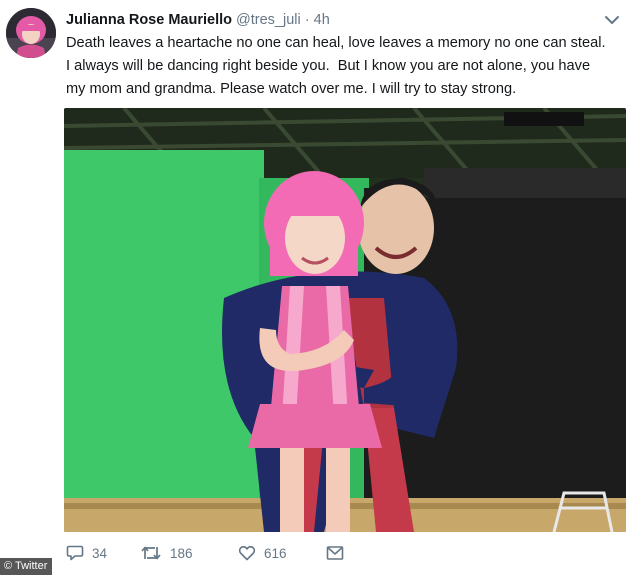  What do you see at coordinates (75, 553) in the screenshot?
I see `speech-bubble-icon` at bounding box center [75, 553].